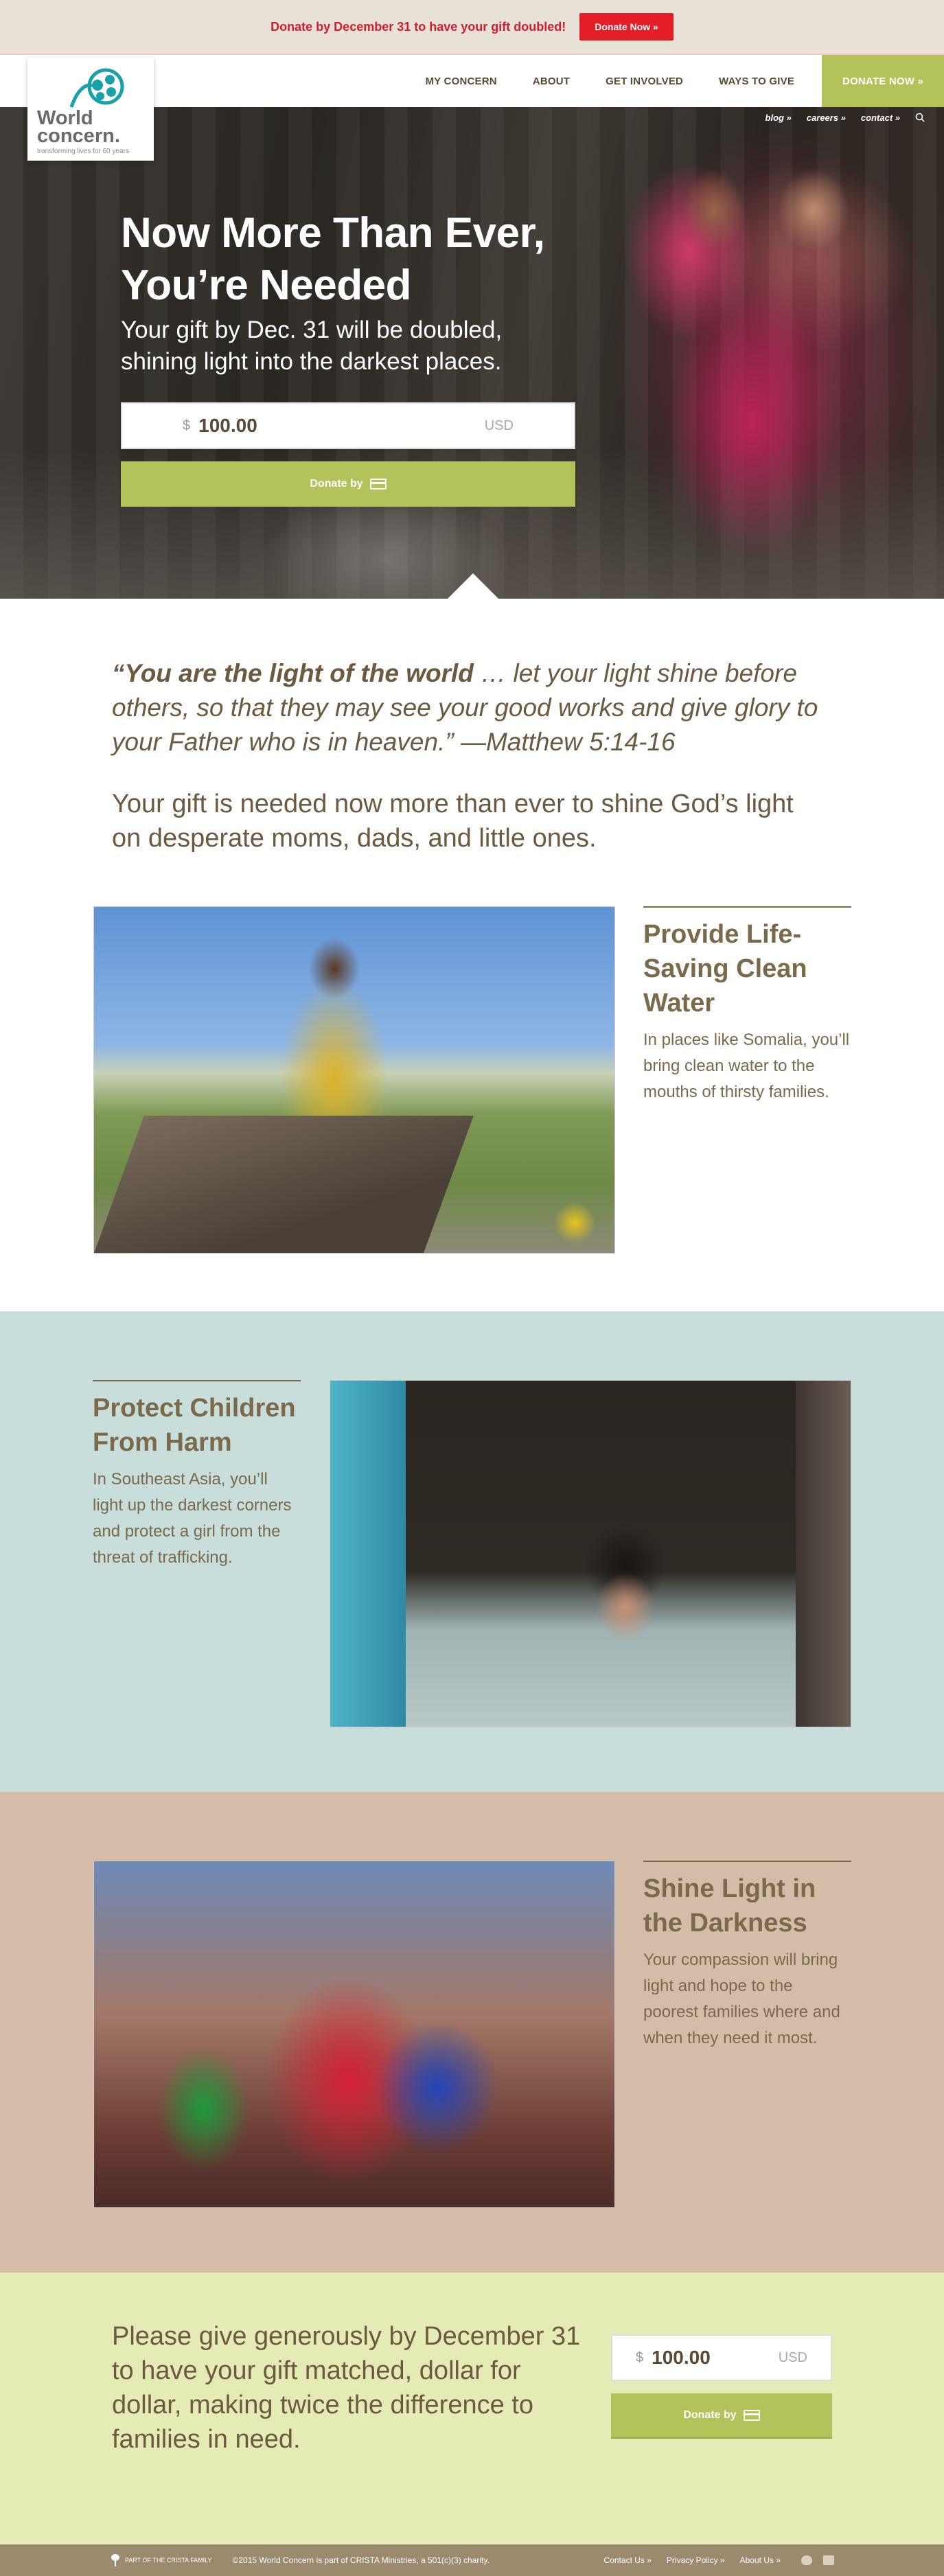 The width and height of the screenshot is (944, 2576). Describe the element at coordinates (590, 1553) in the screenshot. I see `photo-child-at-window` at that location.